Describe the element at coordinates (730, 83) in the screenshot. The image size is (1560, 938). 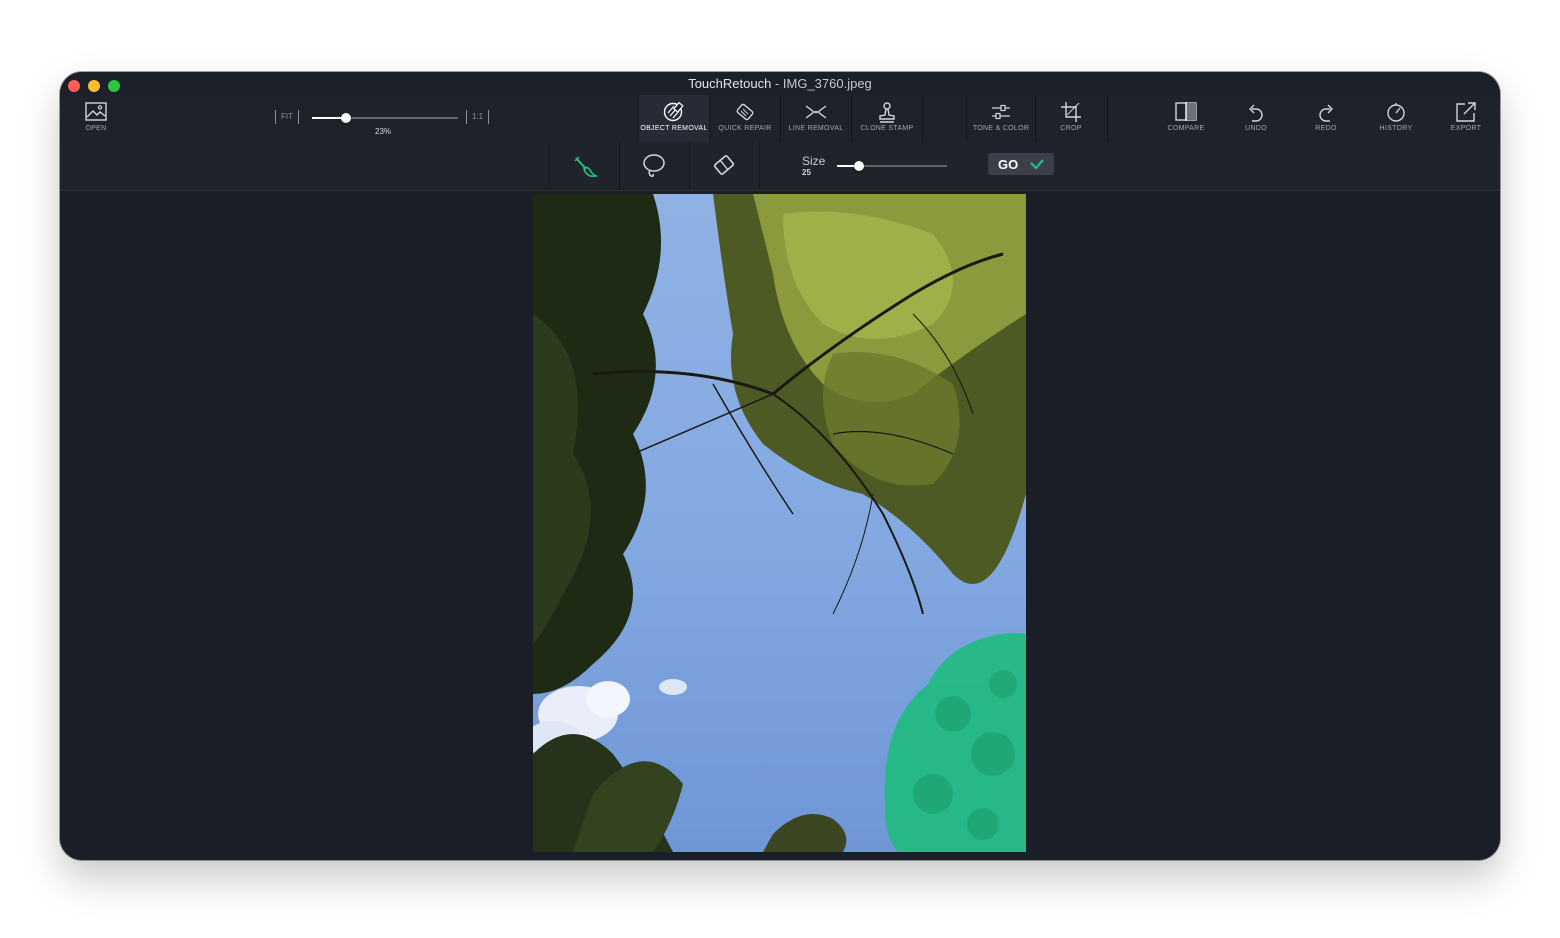
I see `app-name: TouchRetouch` at that location.